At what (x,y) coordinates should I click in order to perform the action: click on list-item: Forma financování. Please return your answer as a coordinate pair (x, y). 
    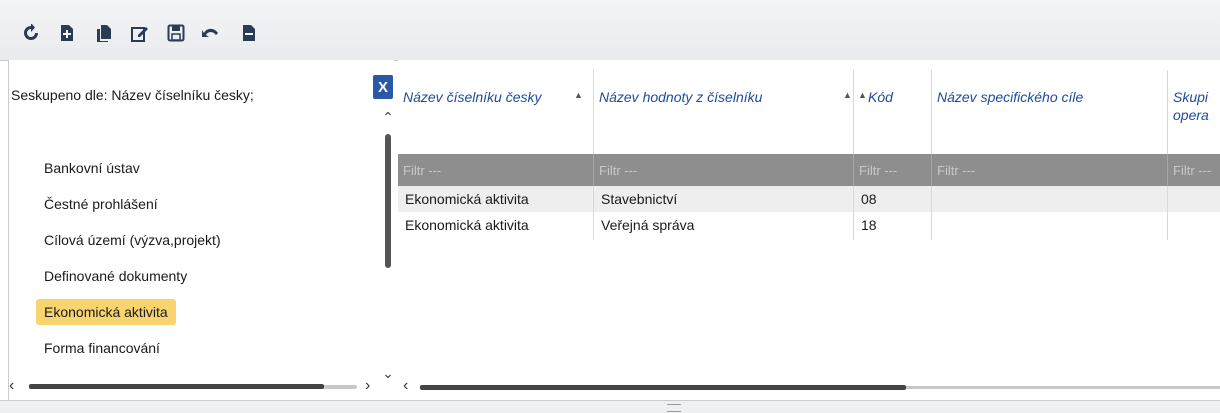
    Looking at the image, I should click on (102, 348).